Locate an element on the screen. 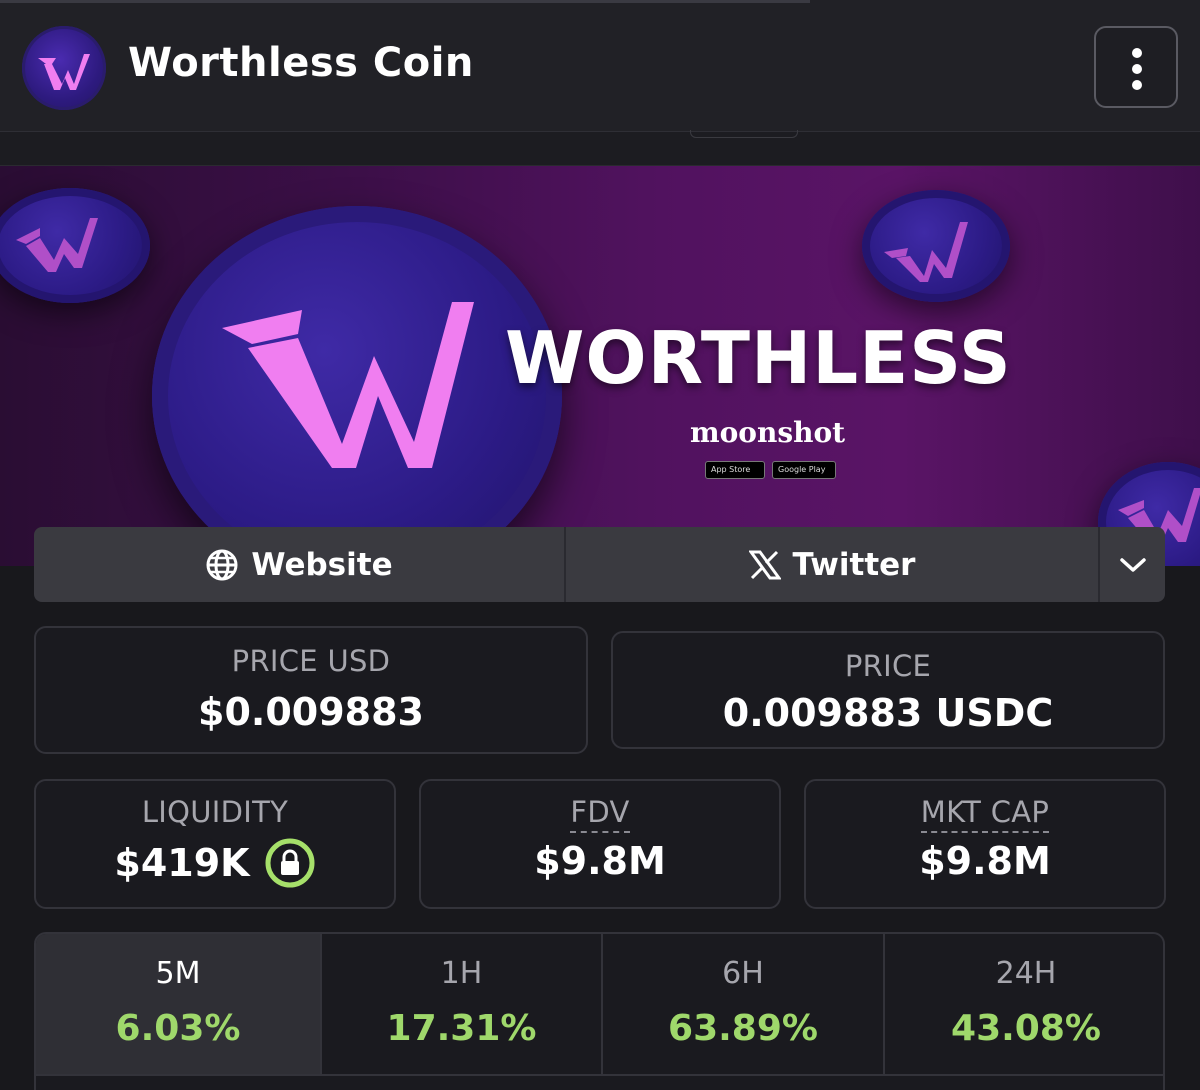  mktcap-label: MKT CAP is located at coordinates (985, 814).